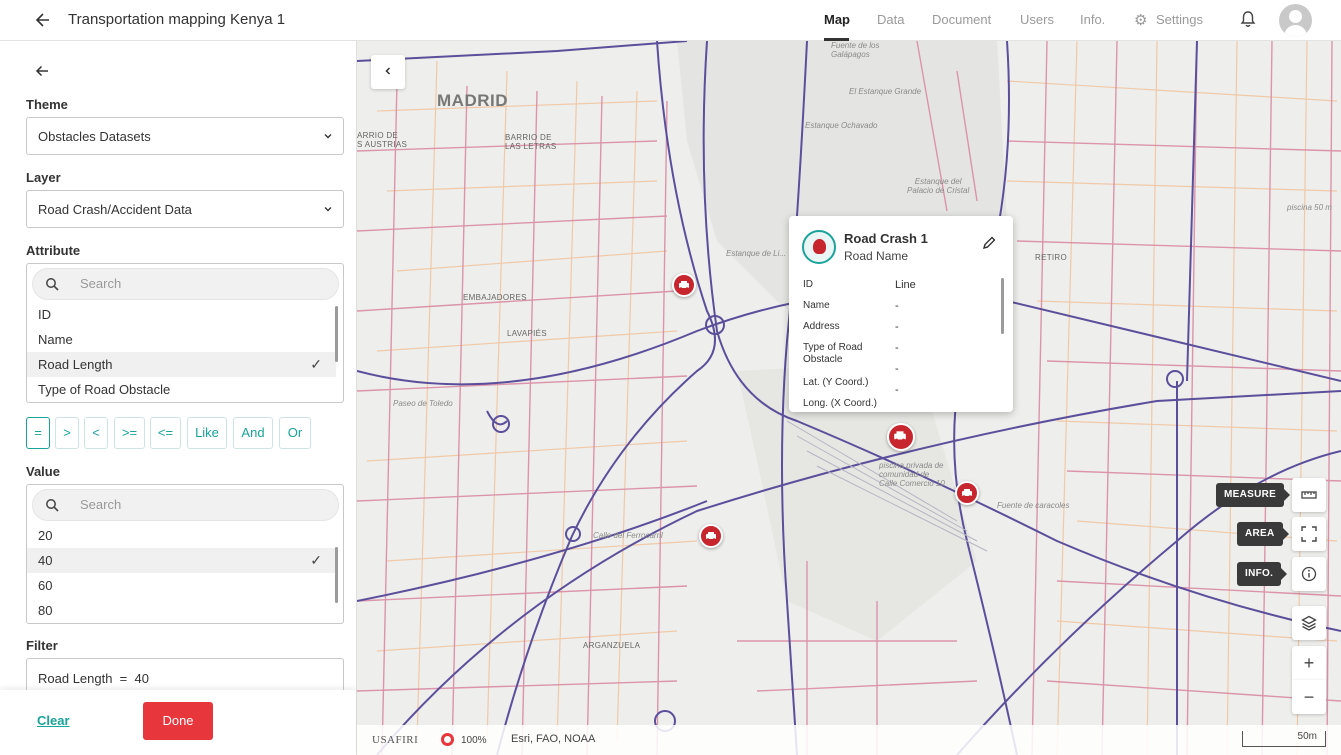 The height and width of the screenshot is (755, 1341). I want to click on tab-map: Map, so click(837, 19).